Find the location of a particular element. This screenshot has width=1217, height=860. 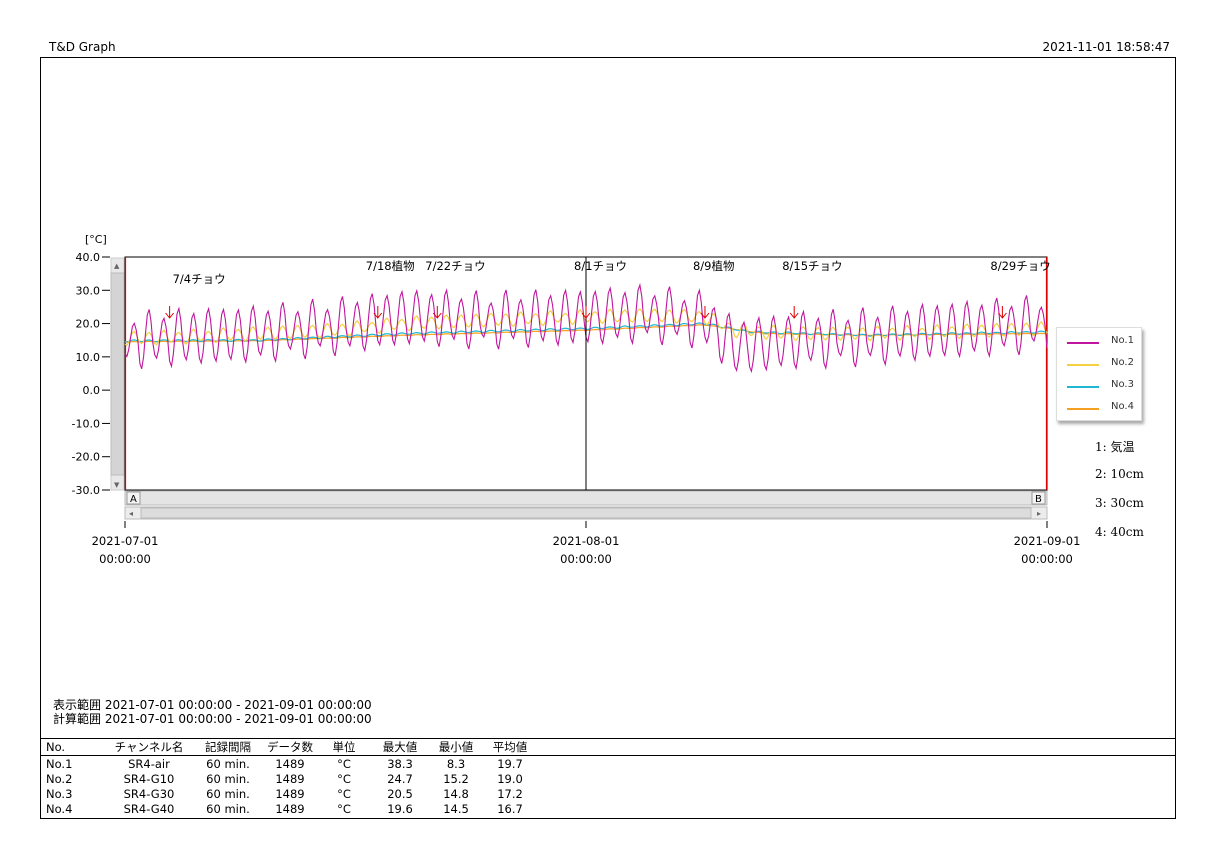

table-row: No.2 SR4-G10 60 min. 1489 °C 24.7 15.2 19.0 is located at coordinates (608, 778).